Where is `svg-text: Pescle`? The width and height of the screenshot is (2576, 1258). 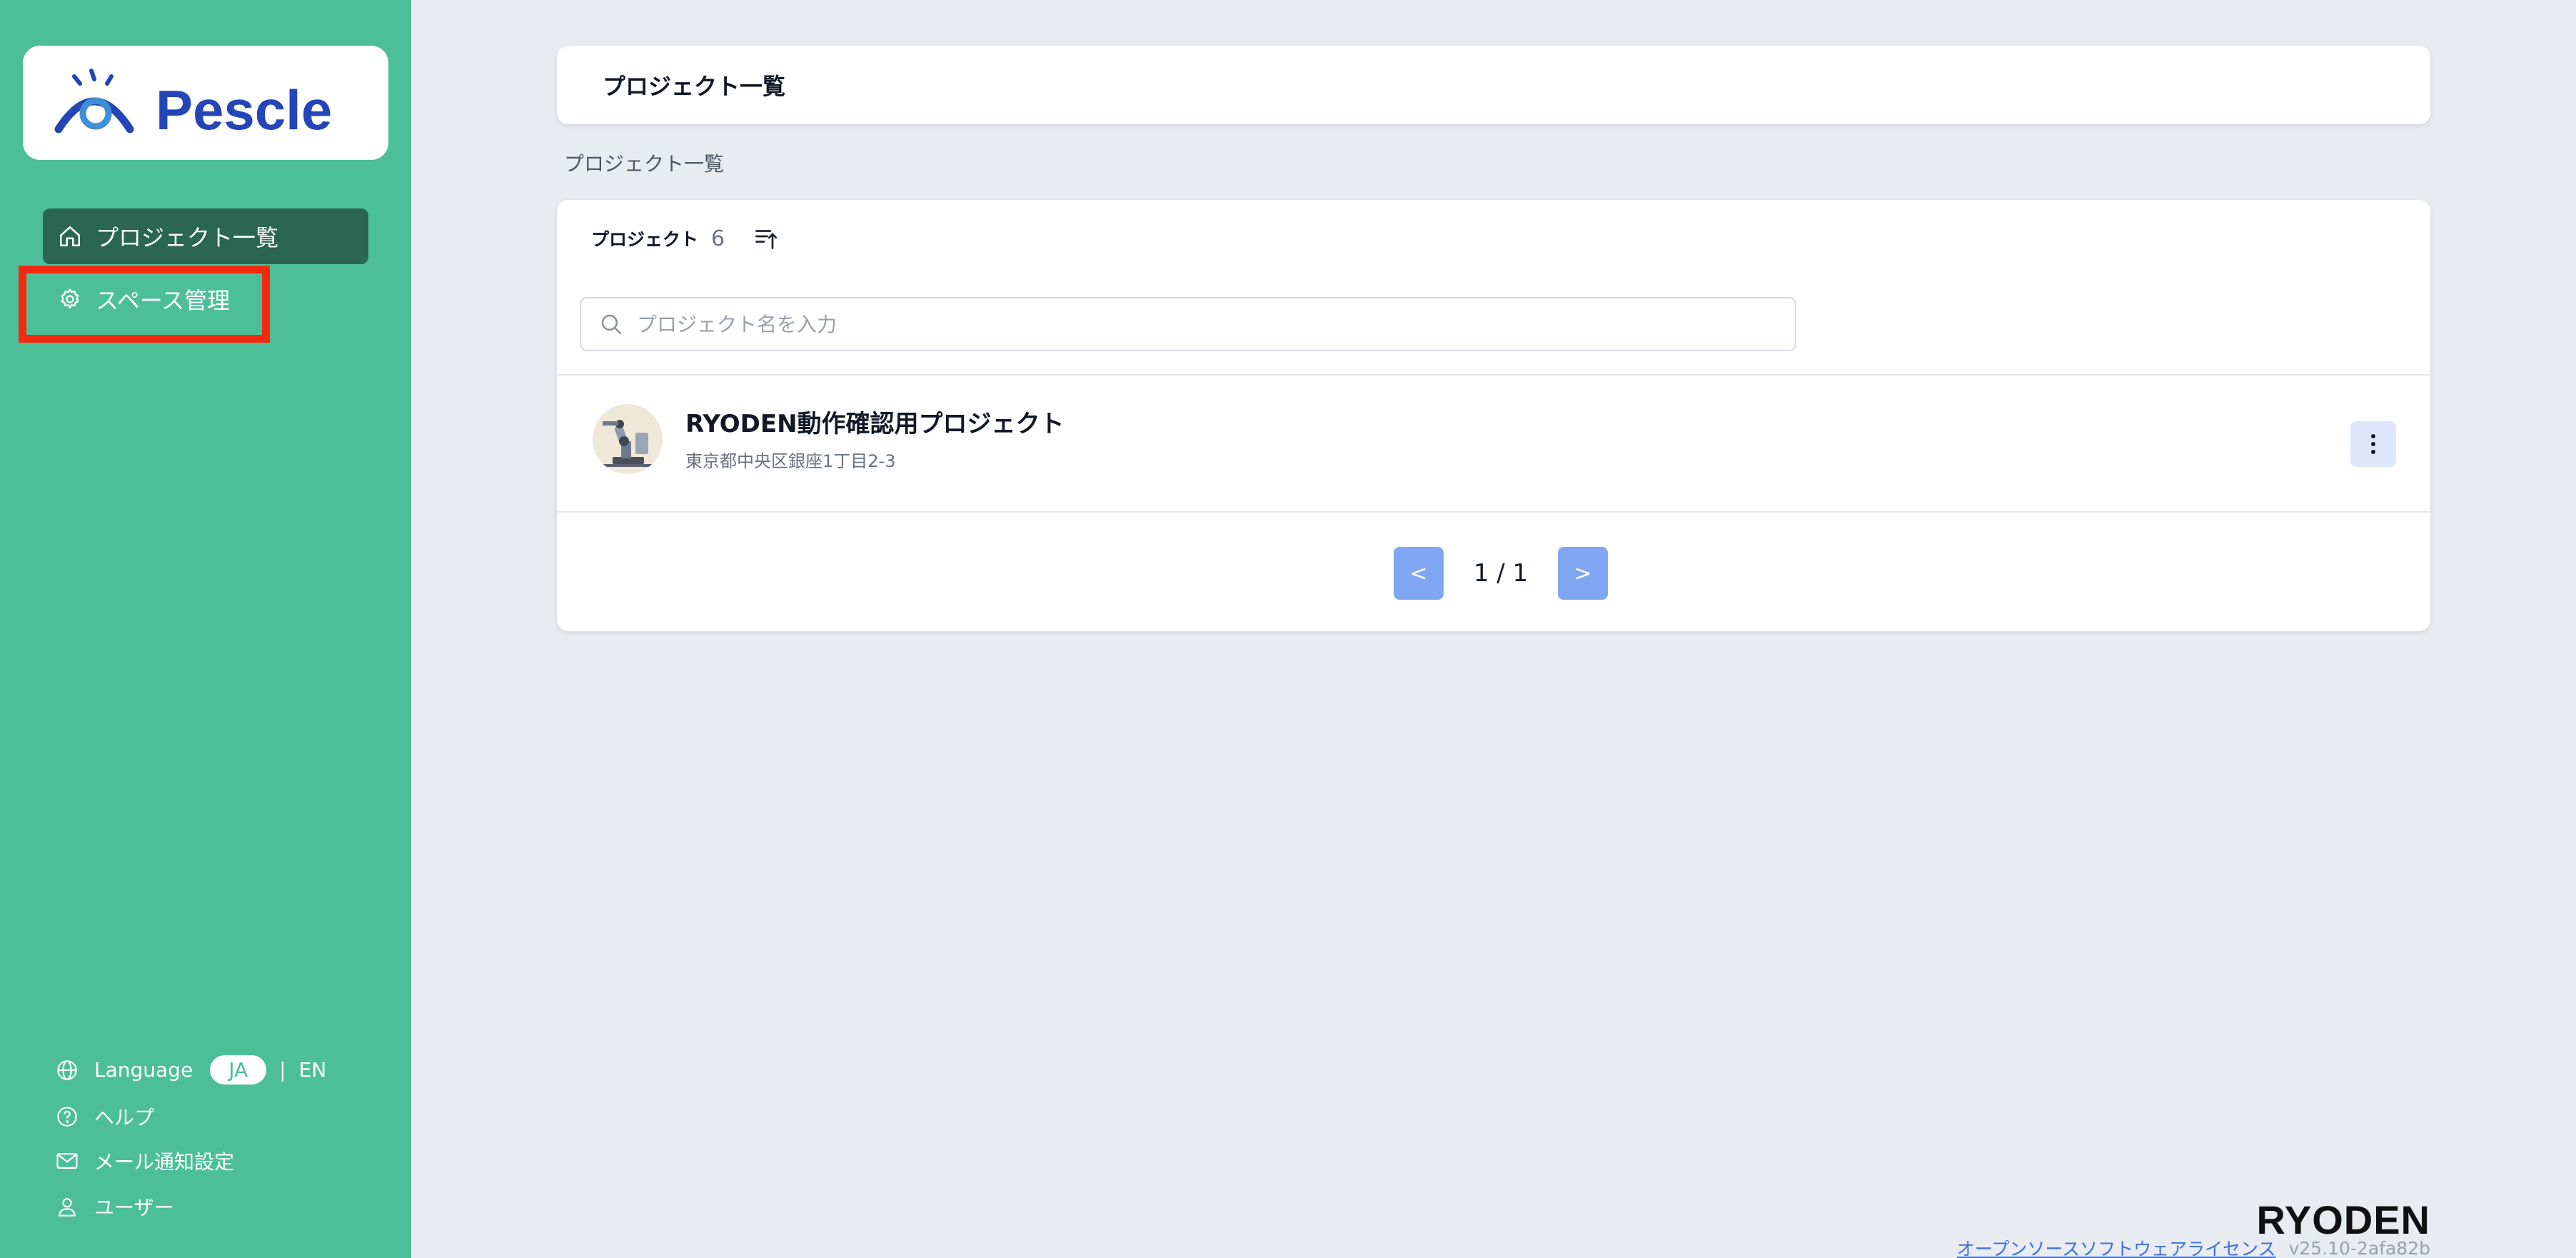
svg-text: Pescle is located at coordinates (244, 110).